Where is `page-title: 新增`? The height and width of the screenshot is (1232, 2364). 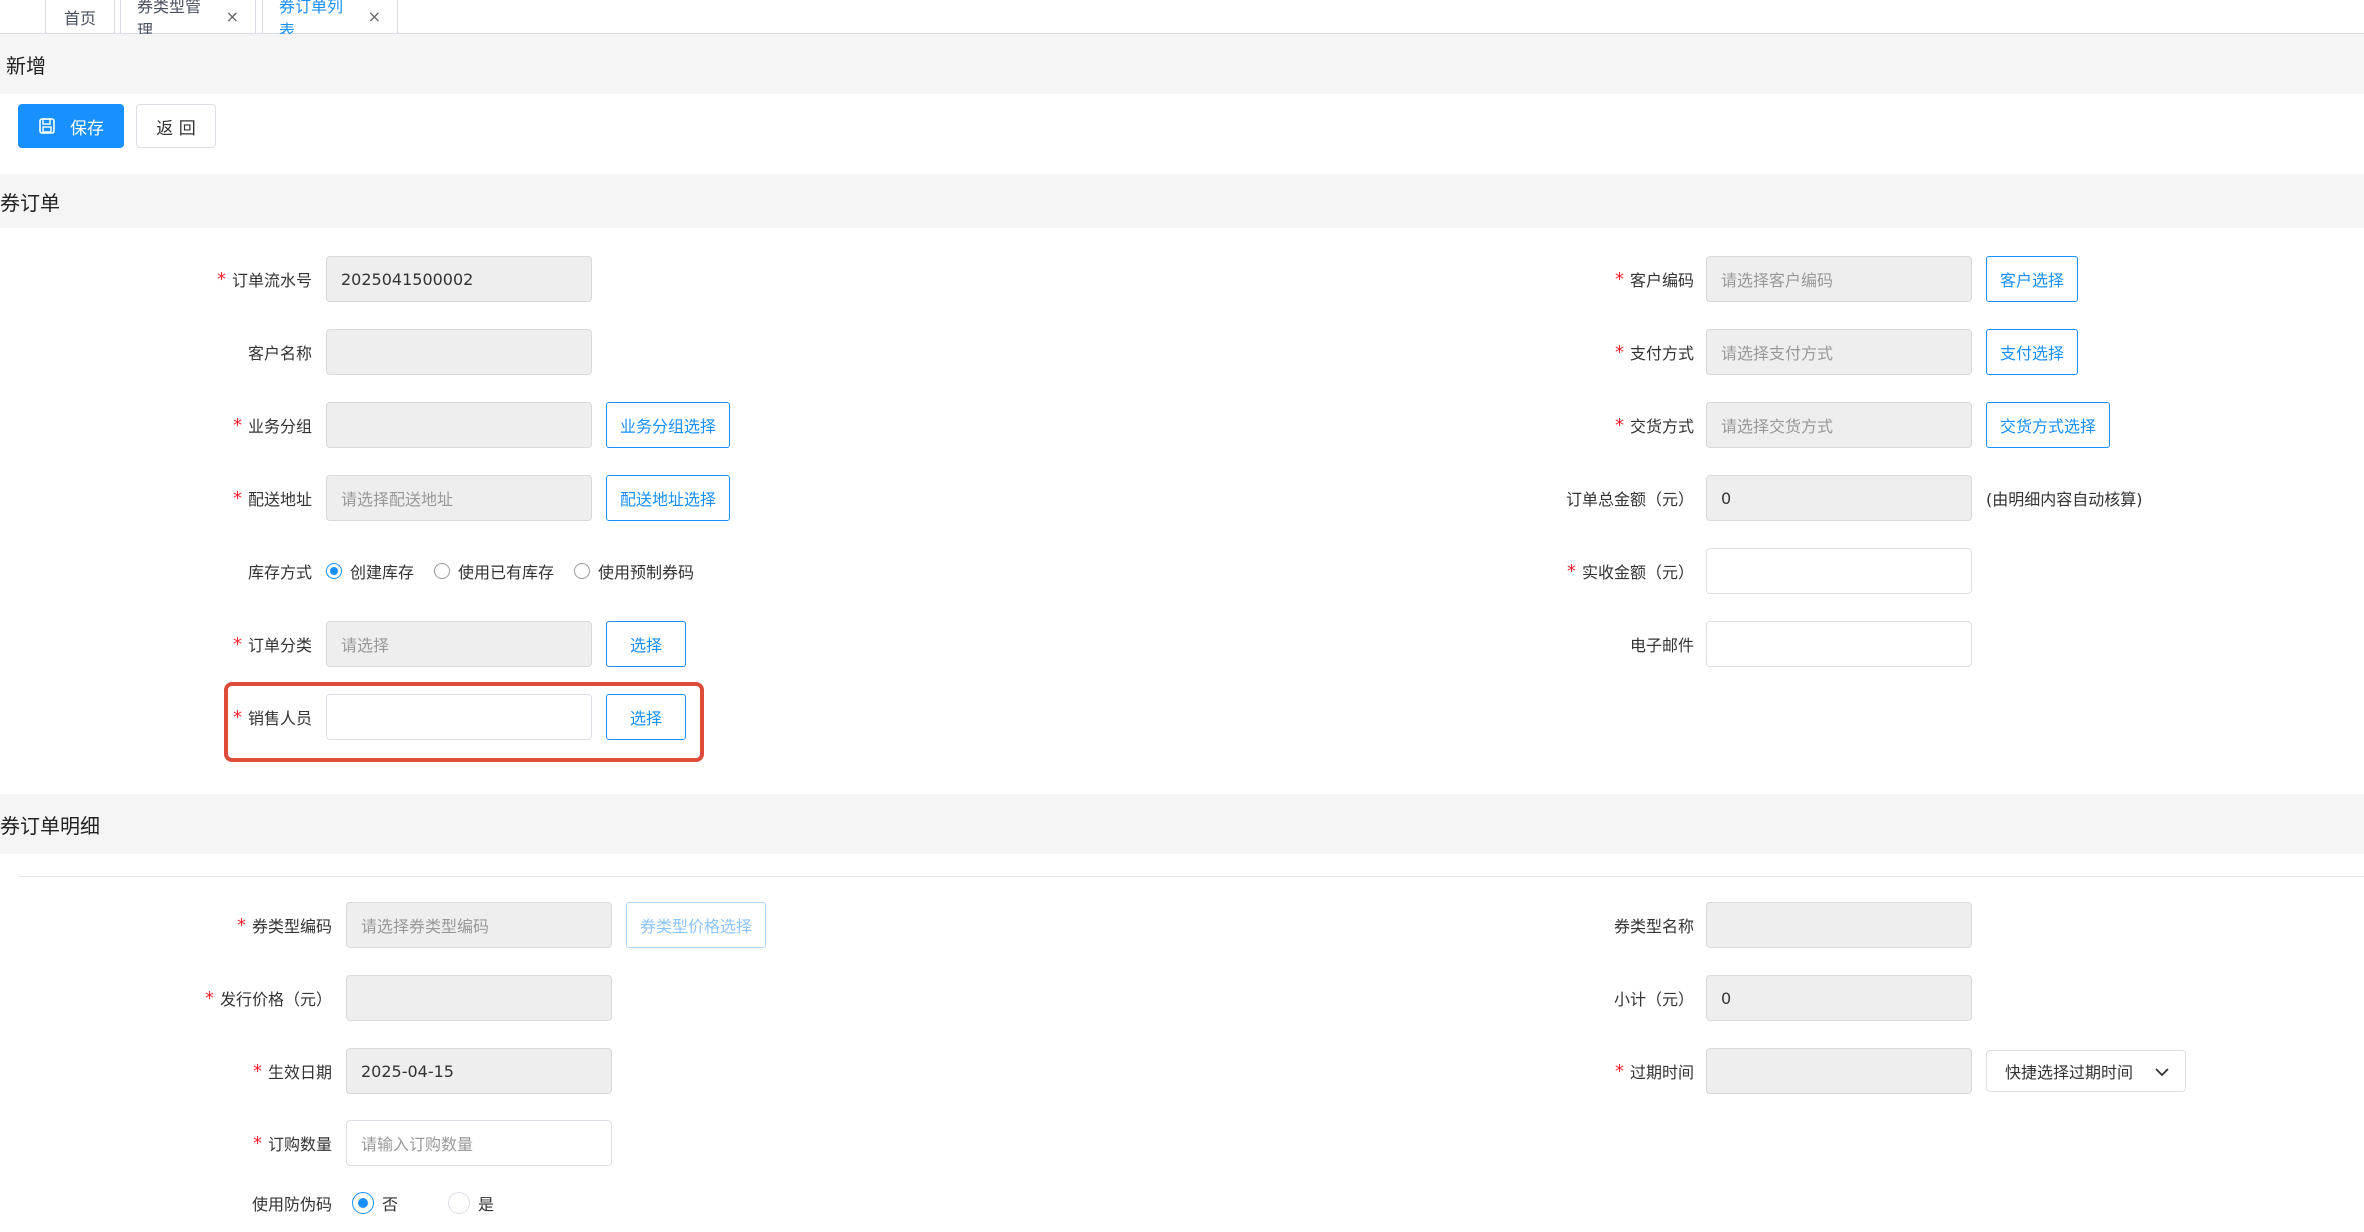 page-title: 新增 is located at coordinates (1182, 64).